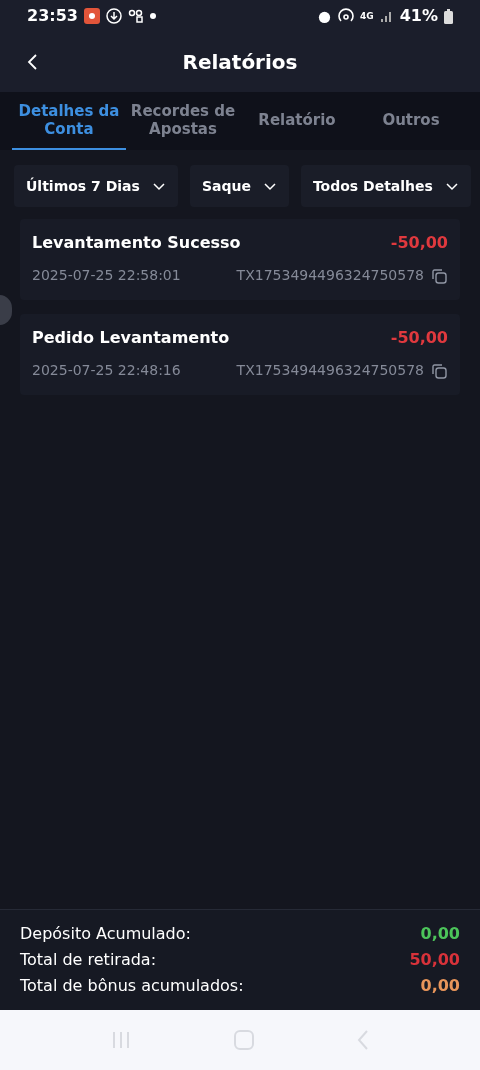  What do you see at coordinates (239, 186) in the screenshot?
I see `filter-dropdown: Saque` at bounding box center [239, 186].